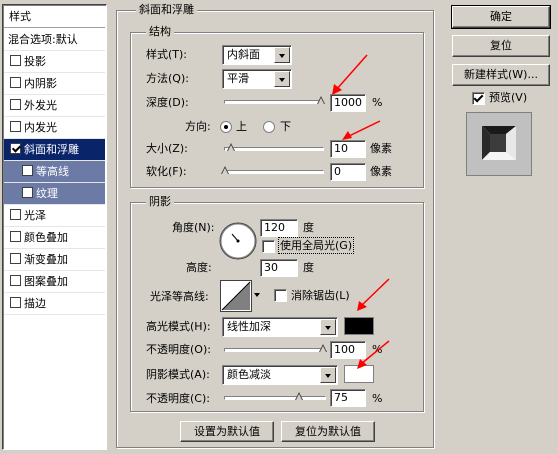 The width and height of the screenshot is (558, 454). What do you see at coordinates (54, 282) in the screenshot?
I see `style-list-item: 图案叠加` at bounding box center [54, 282].